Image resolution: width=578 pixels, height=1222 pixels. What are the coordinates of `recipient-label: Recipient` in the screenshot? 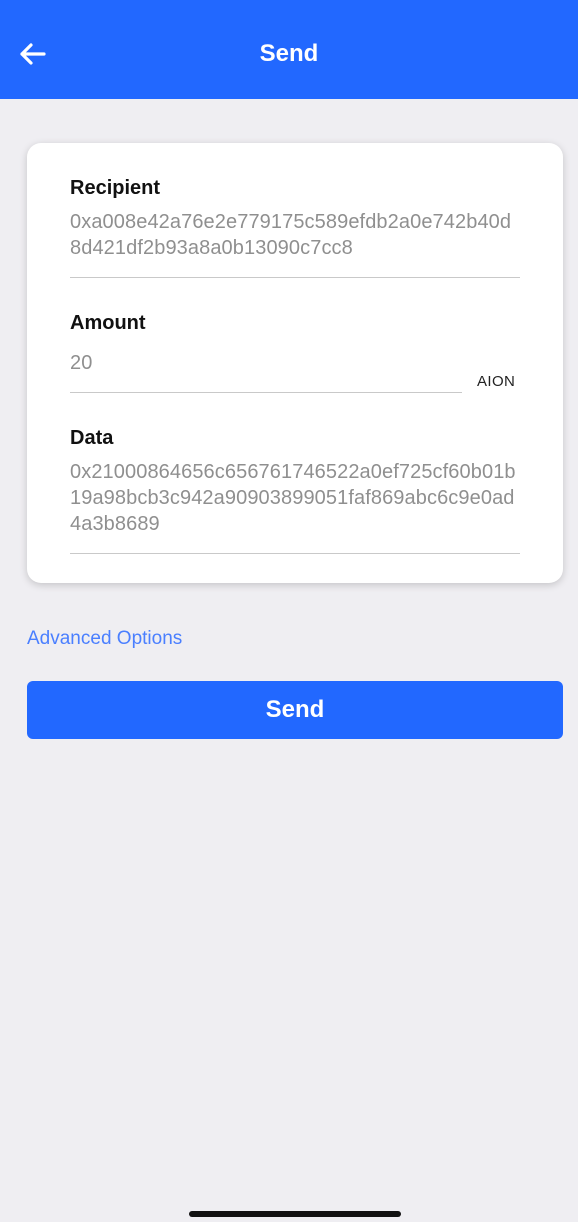 It's located at (115, 188).